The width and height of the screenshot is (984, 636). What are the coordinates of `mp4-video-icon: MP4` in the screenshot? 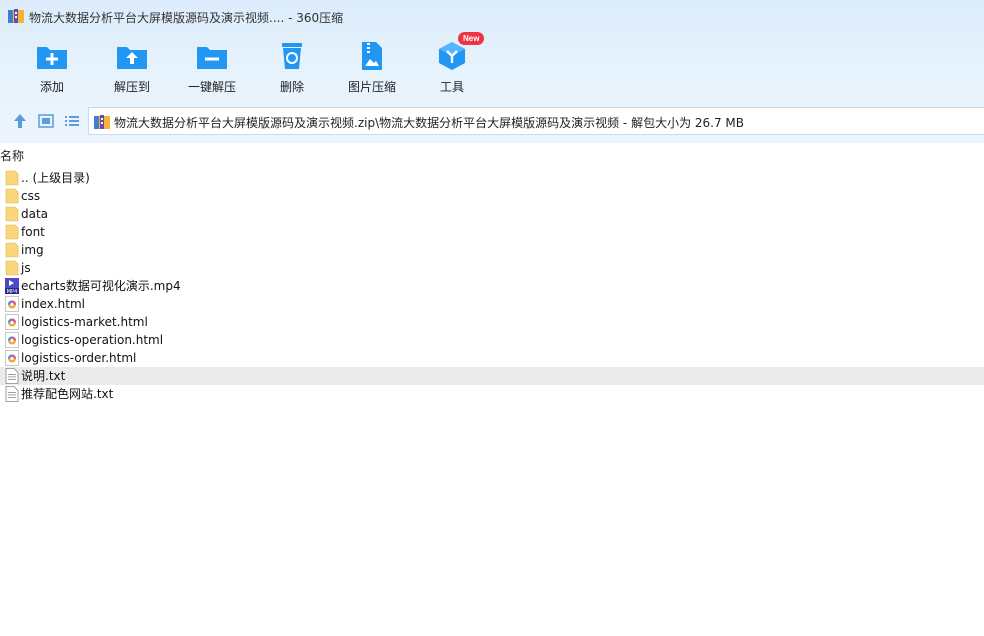 It's located at (12, 286).